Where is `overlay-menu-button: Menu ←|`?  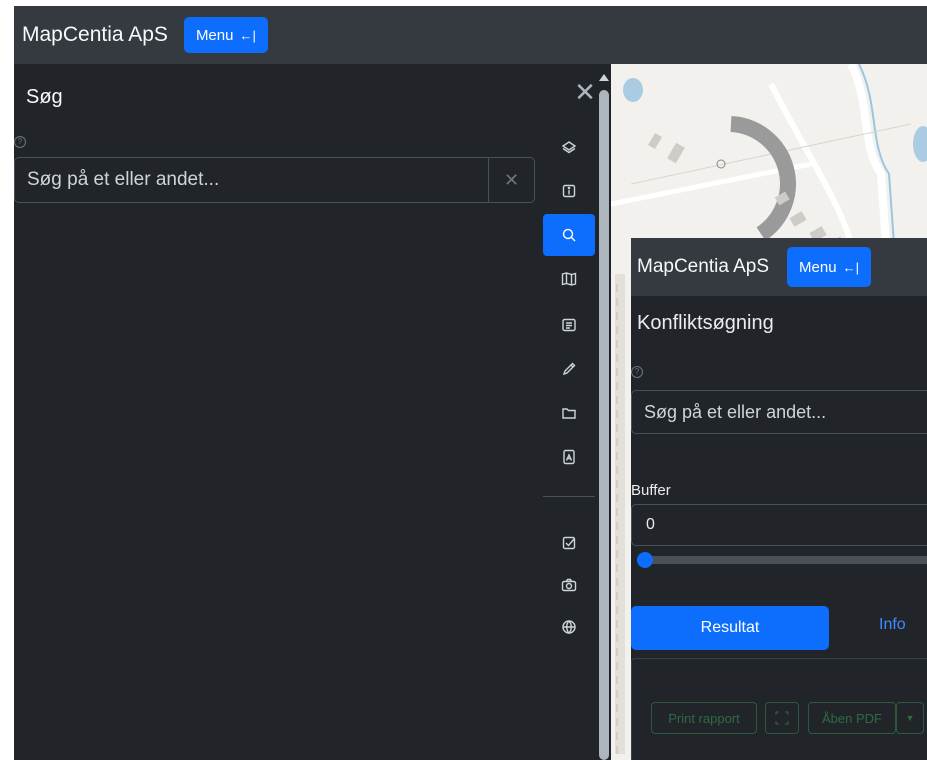
overlay-menu-button: Menu ←| is located at coordinates (829, 267).